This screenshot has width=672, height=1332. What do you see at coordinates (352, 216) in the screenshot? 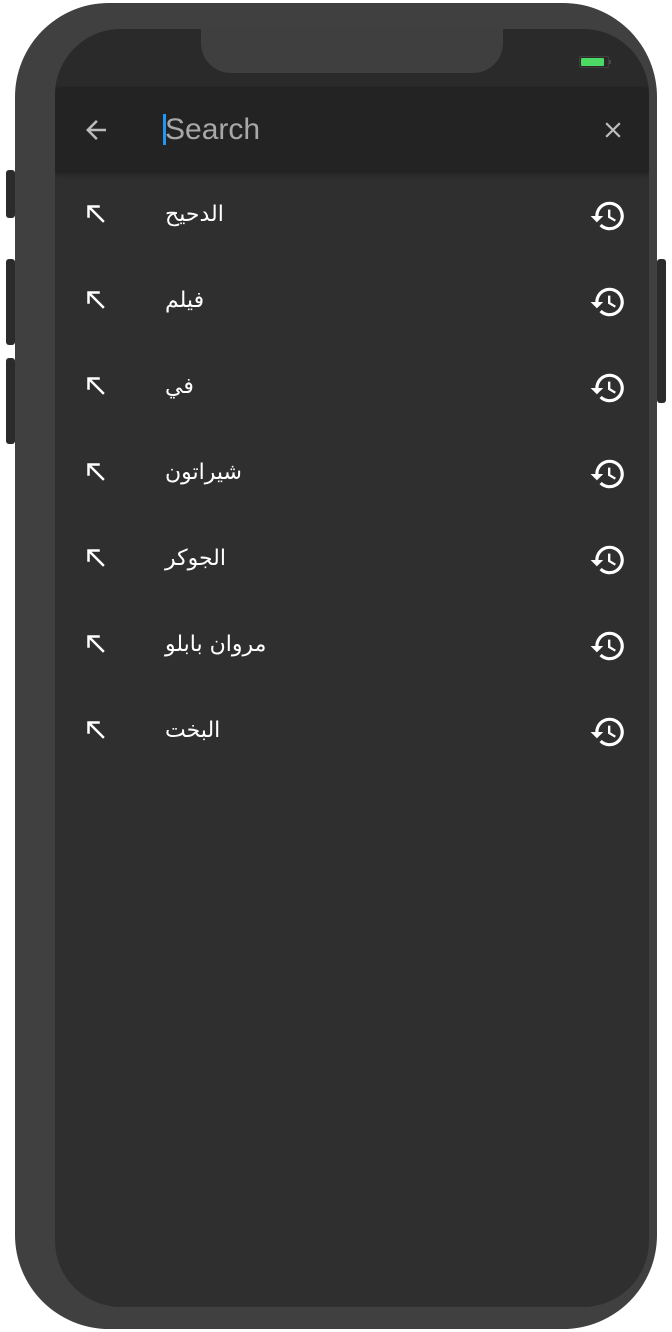
I see `suggestion-item: الدحيح` at bounding box center [352, 216].